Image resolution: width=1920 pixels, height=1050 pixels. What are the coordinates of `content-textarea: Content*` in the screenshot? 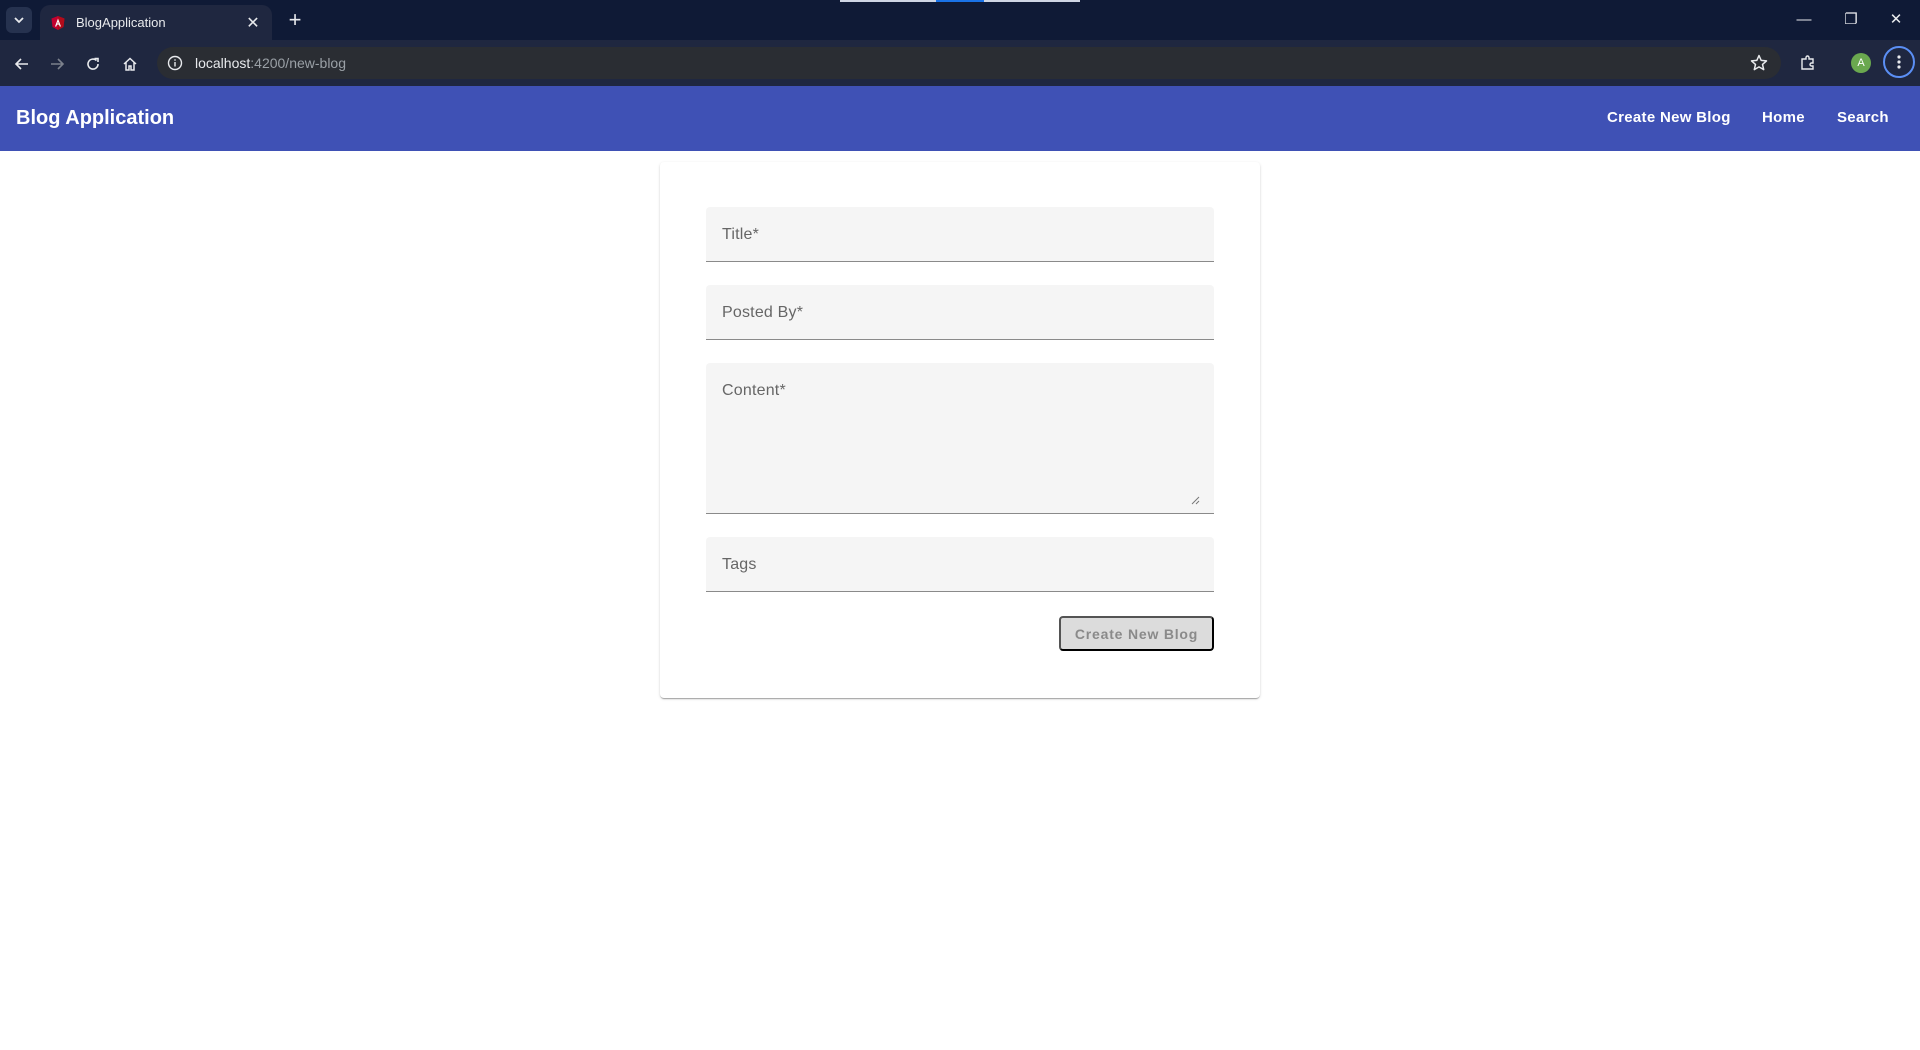 It's located at (960, 438).